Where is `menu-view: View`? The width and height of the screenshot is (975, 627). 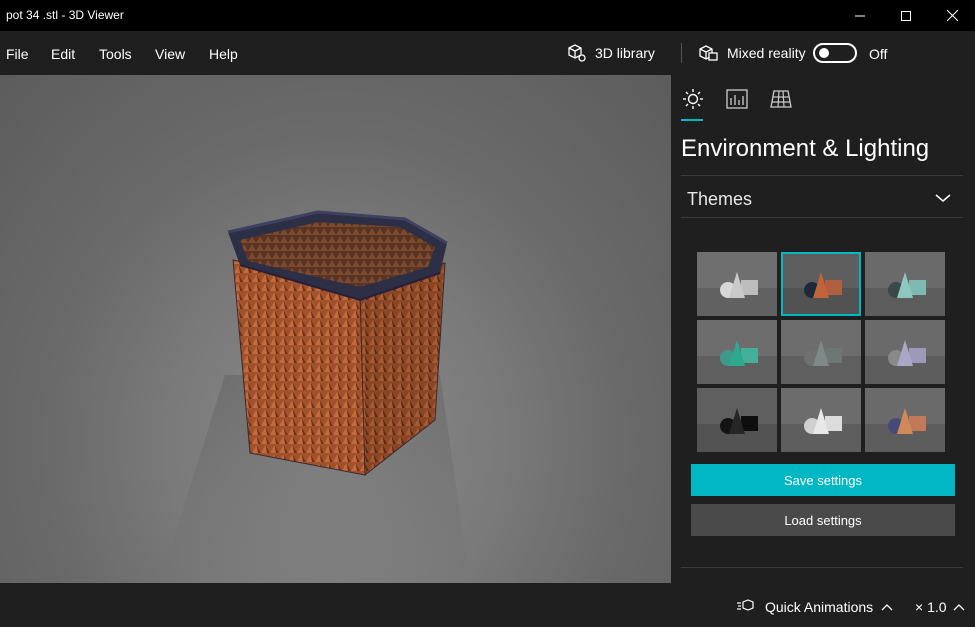 menu-view: View is located at coordinates (170, 54).